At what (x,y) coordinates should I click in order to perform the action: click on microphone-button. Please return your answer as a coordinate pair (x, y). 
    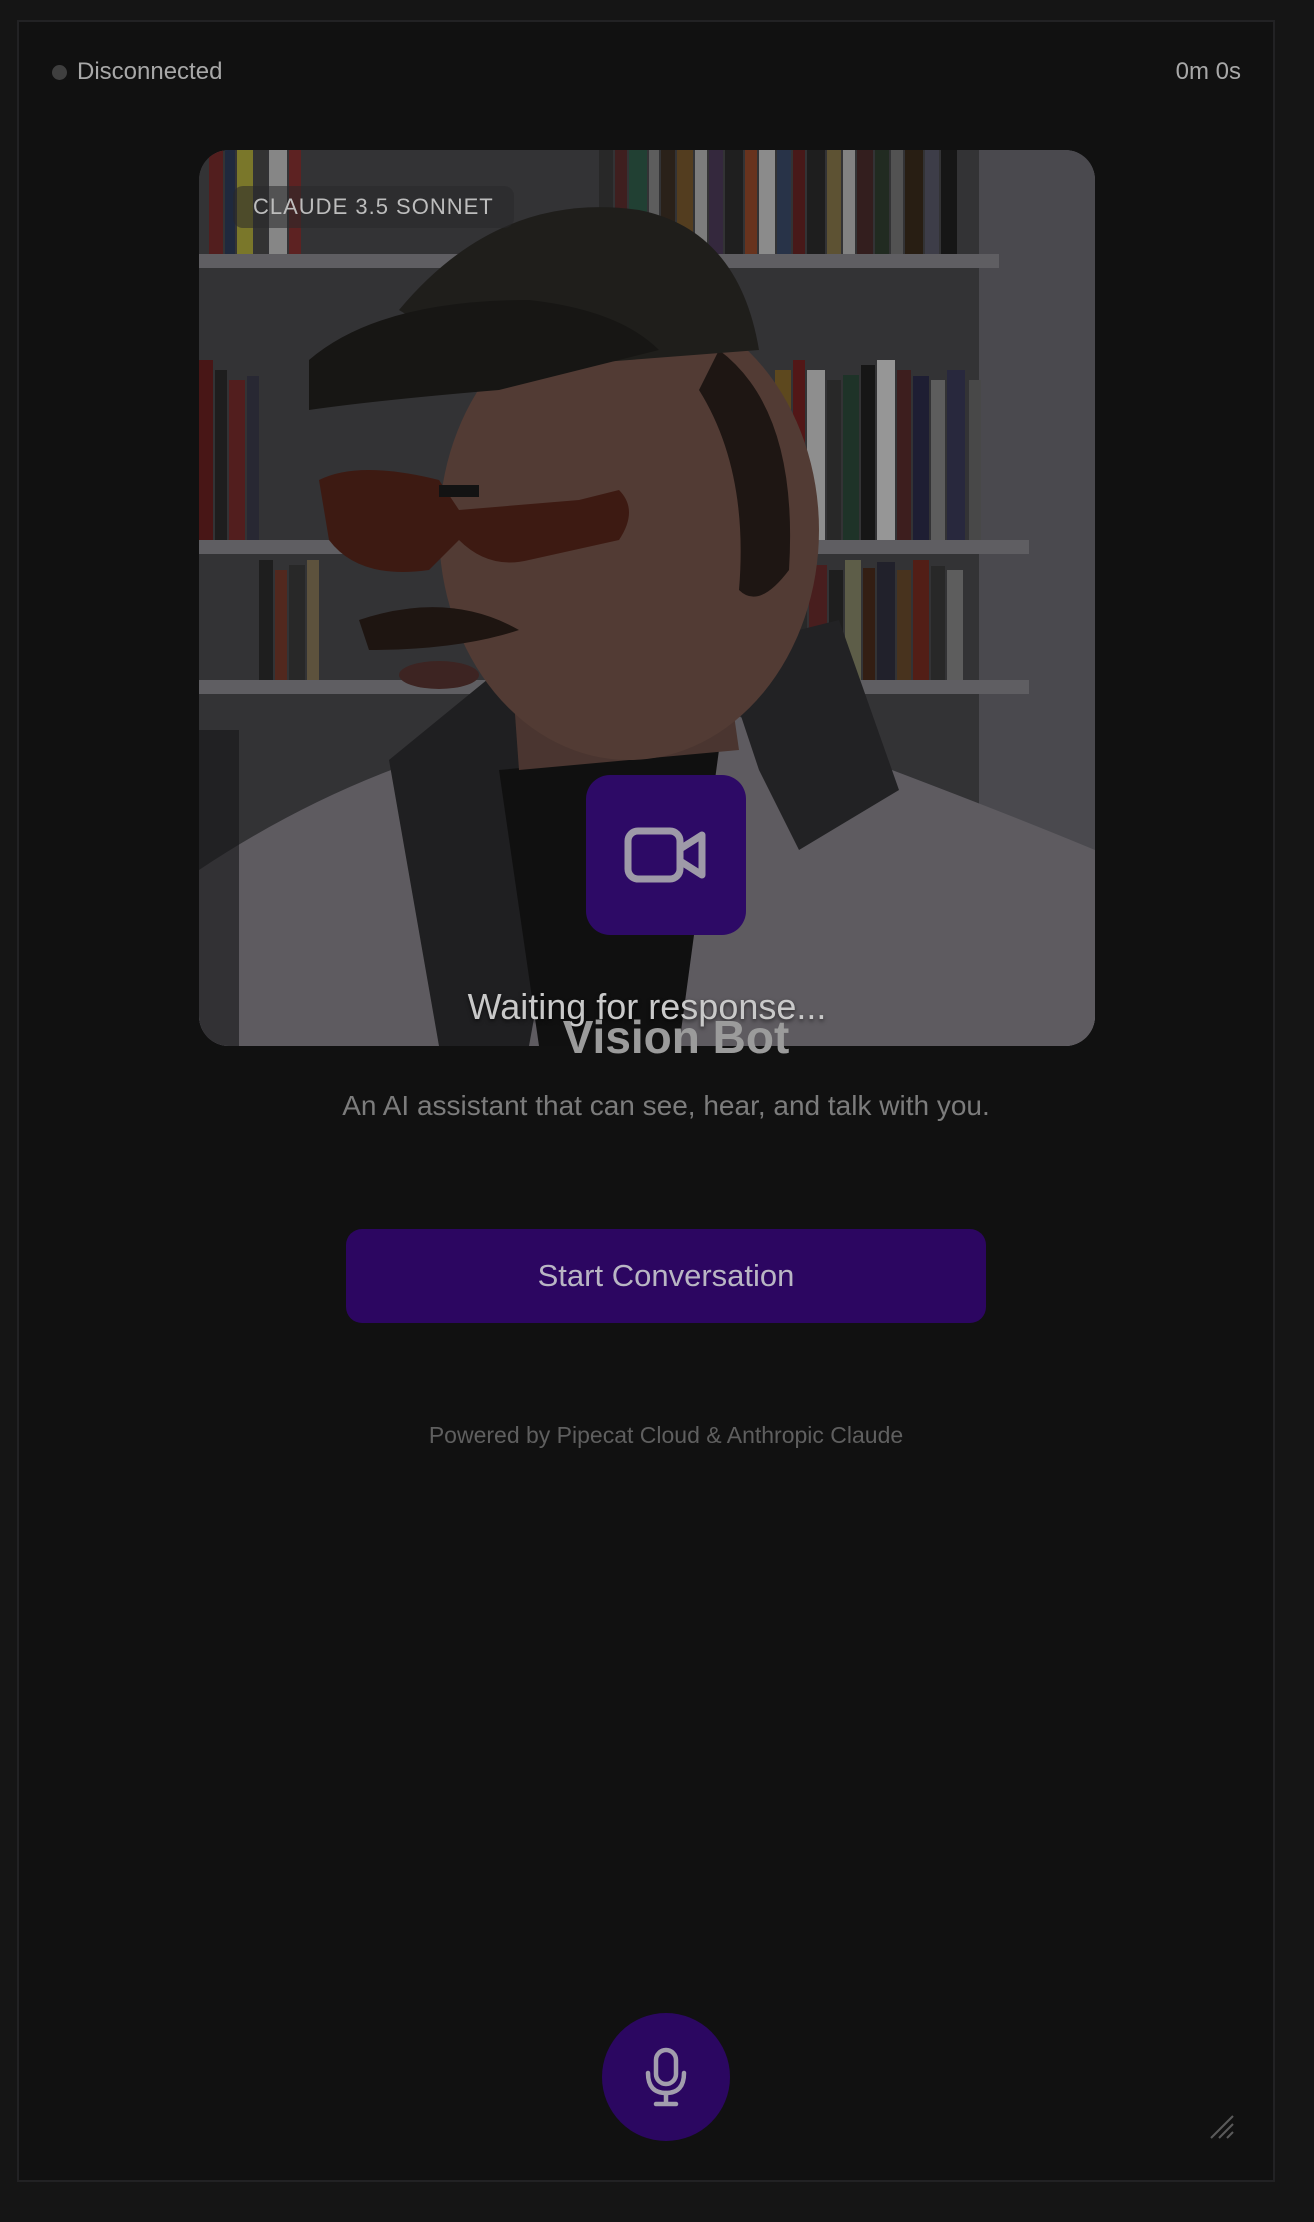
    Looking at the image, I should click on (666, 2077).